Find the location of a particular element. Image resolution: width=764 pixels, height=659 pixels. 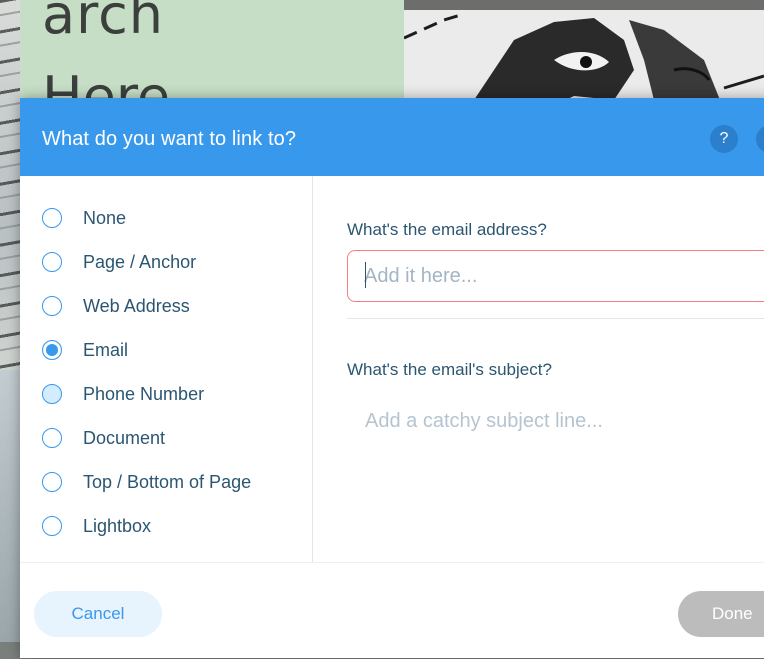

option-web-address: Web Address is located at coordinates (116, 306).